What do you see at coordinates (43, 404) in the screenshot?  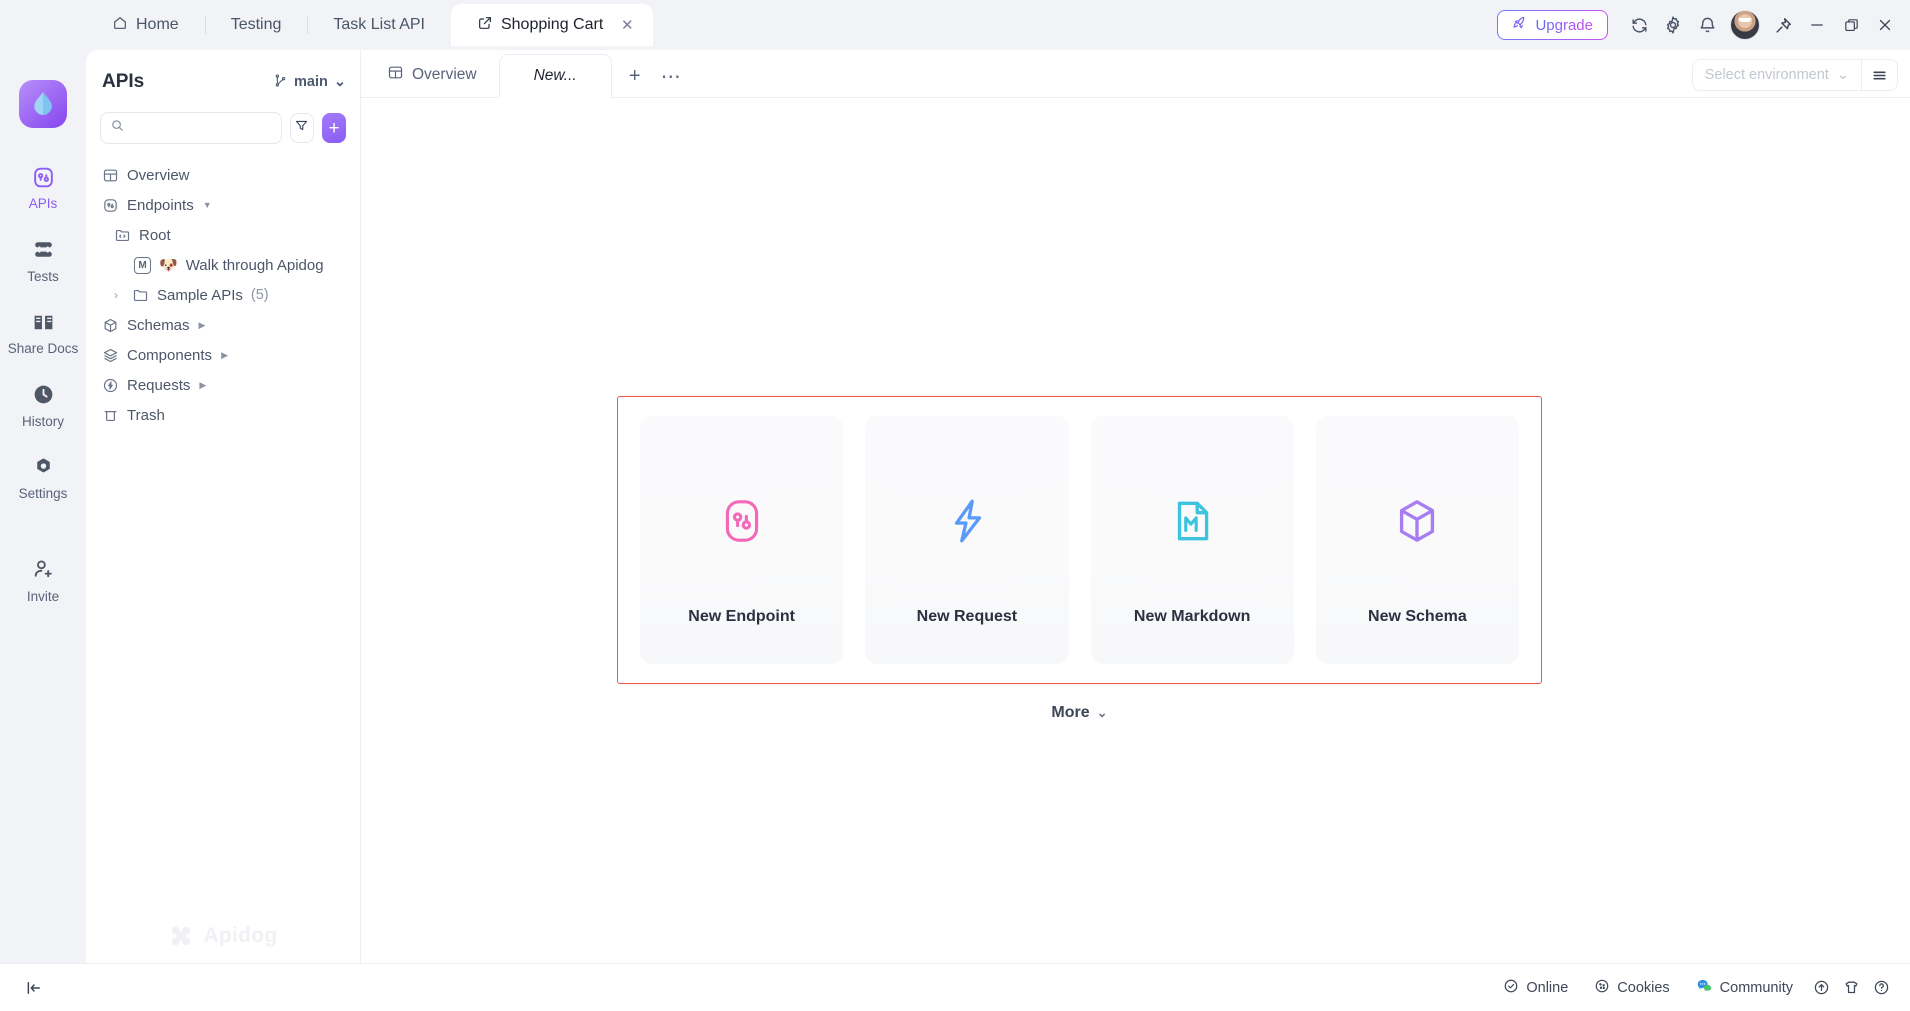 I see `sidebar-item-history: History` at bounding box center [43, 404].